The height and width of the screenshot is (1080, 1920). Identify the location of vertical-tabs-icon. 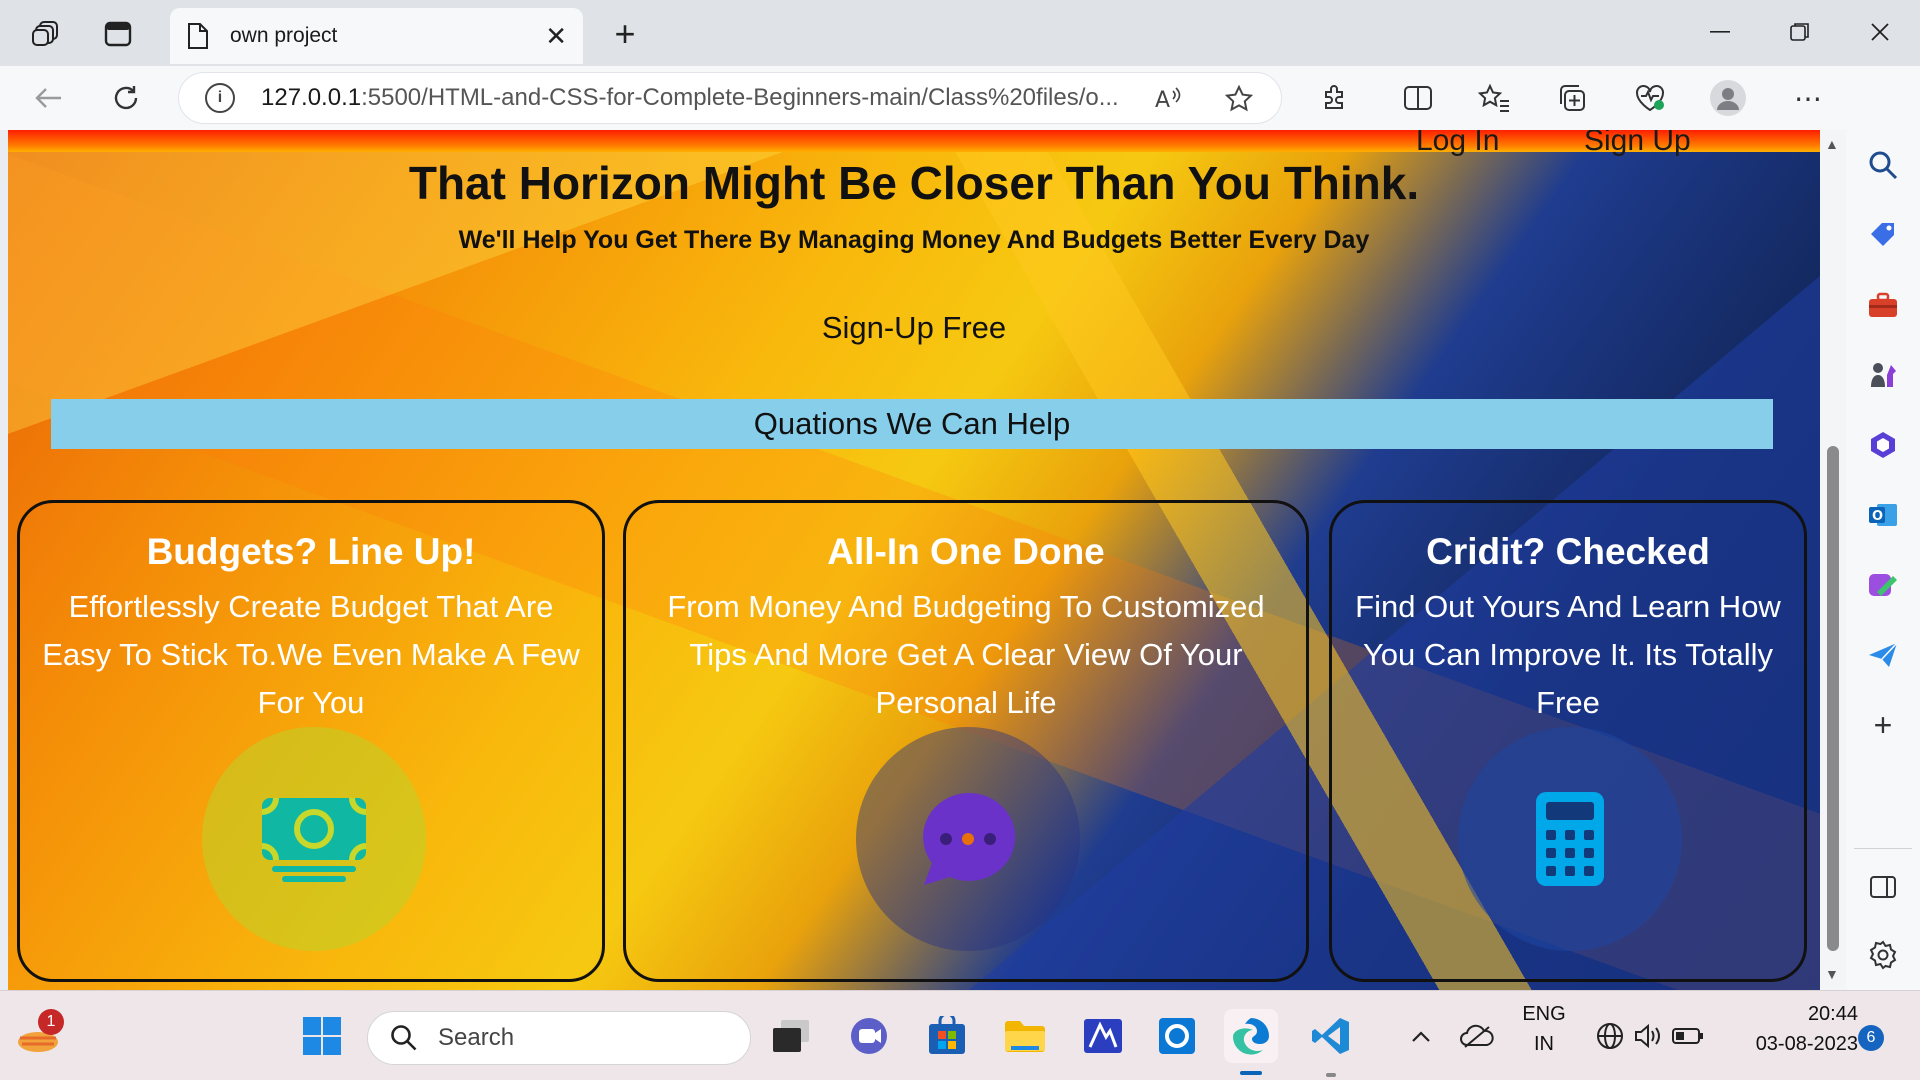
(118, 34).